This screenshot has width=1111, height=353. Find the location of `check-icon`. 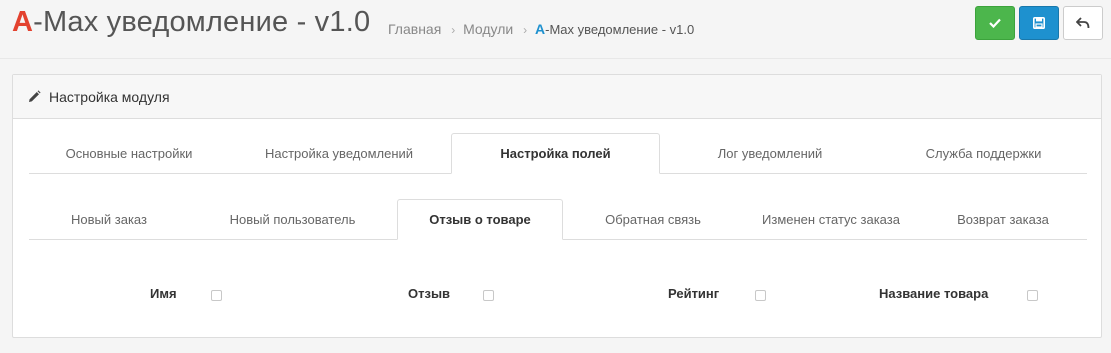

check-icon is located at coordinates (995, 23).